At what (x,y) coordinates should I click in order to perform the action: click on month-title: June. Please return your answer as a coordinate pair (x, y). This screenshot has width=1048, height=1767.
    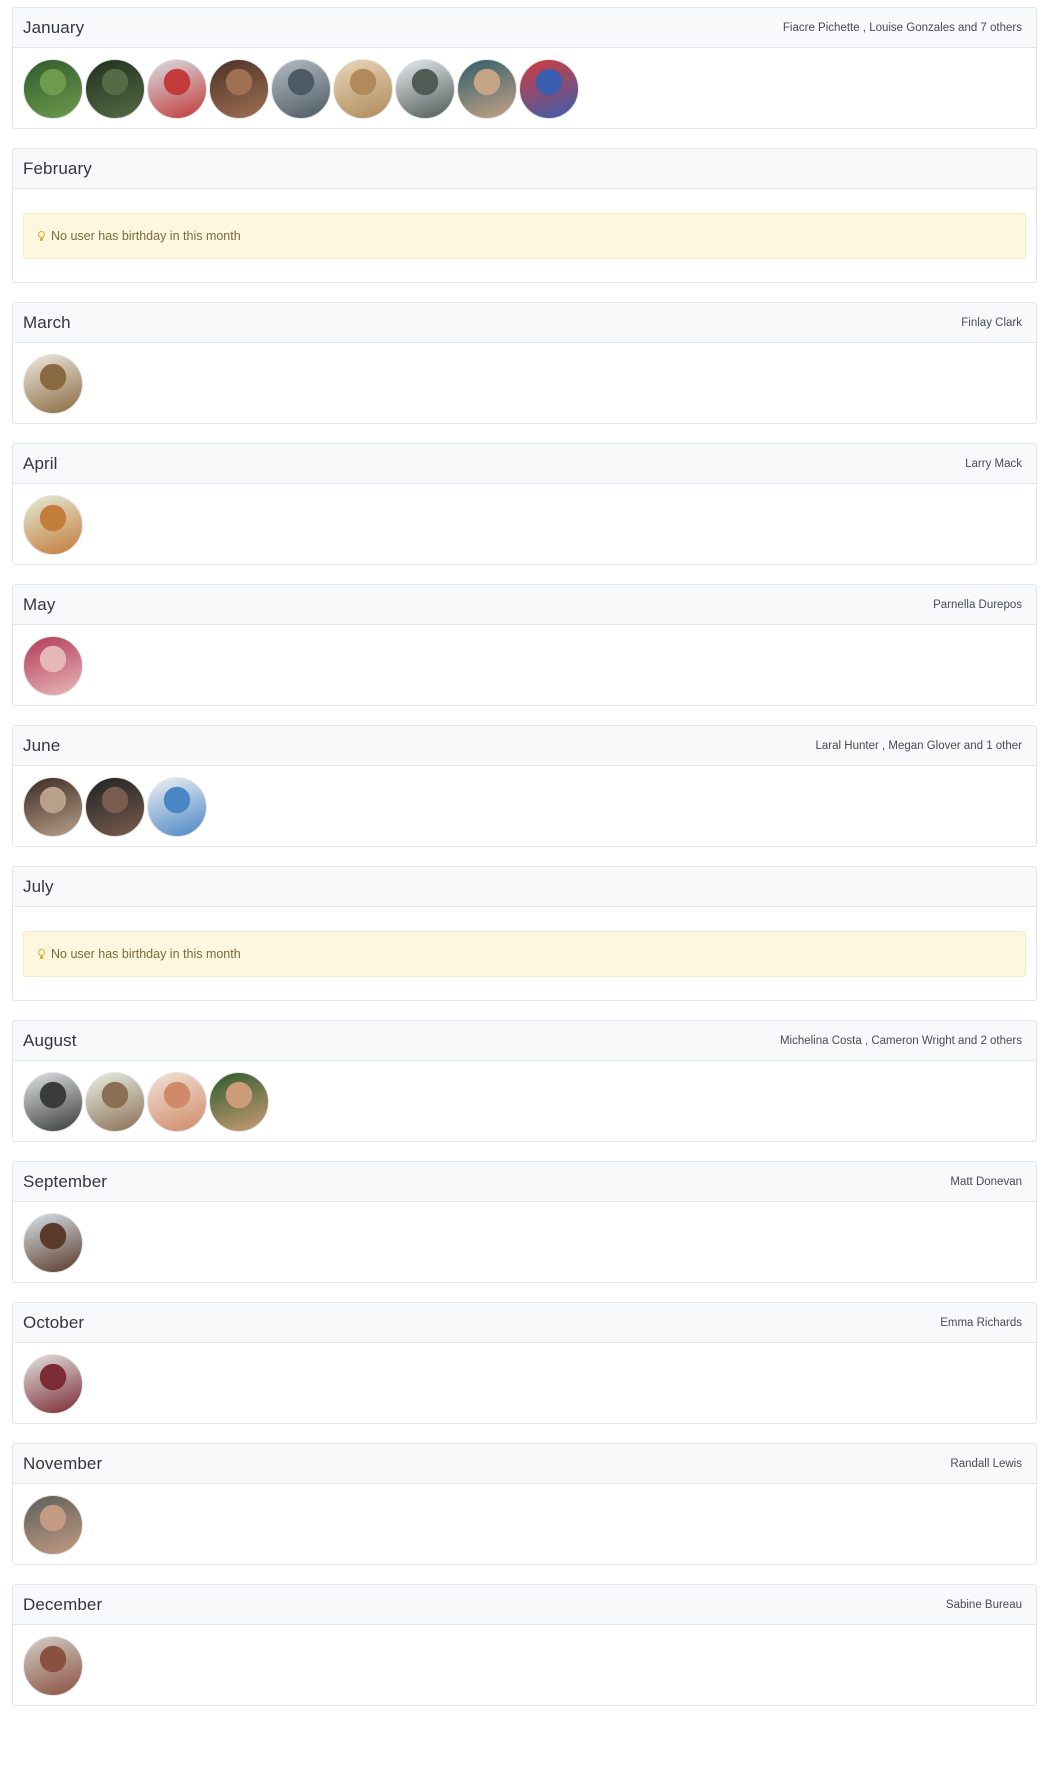
    Looking at the image, I should click on (42, 745).